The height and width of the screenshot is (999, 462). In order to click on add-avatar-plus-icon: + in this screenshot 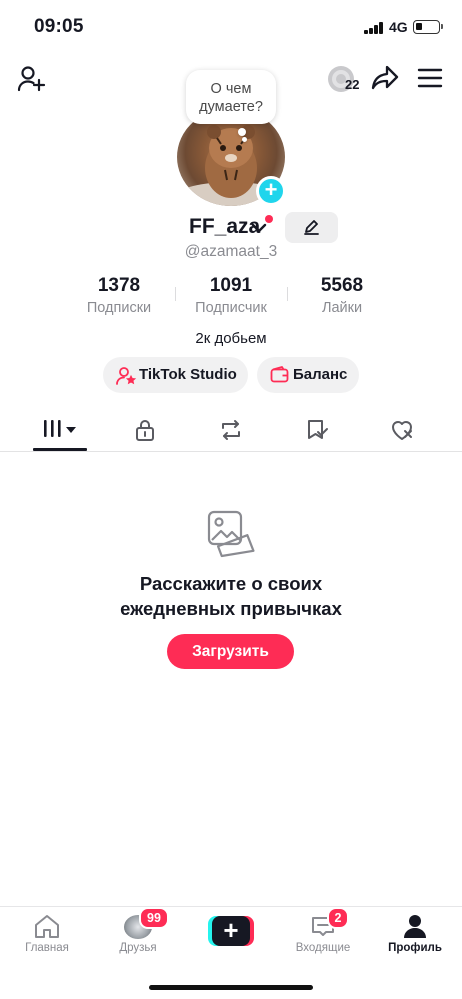, I will do `click(271, 191)`.